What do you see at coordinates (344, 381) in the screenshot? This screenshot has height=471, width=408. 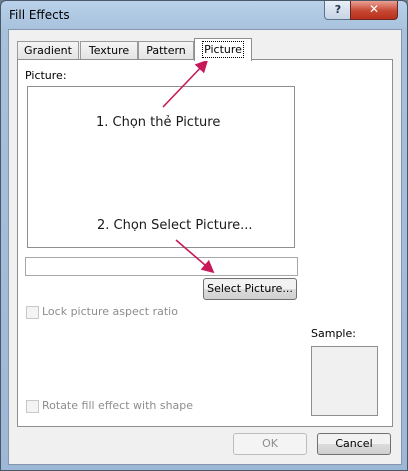 I see `sample-preview` at bounding box center [344, 381].